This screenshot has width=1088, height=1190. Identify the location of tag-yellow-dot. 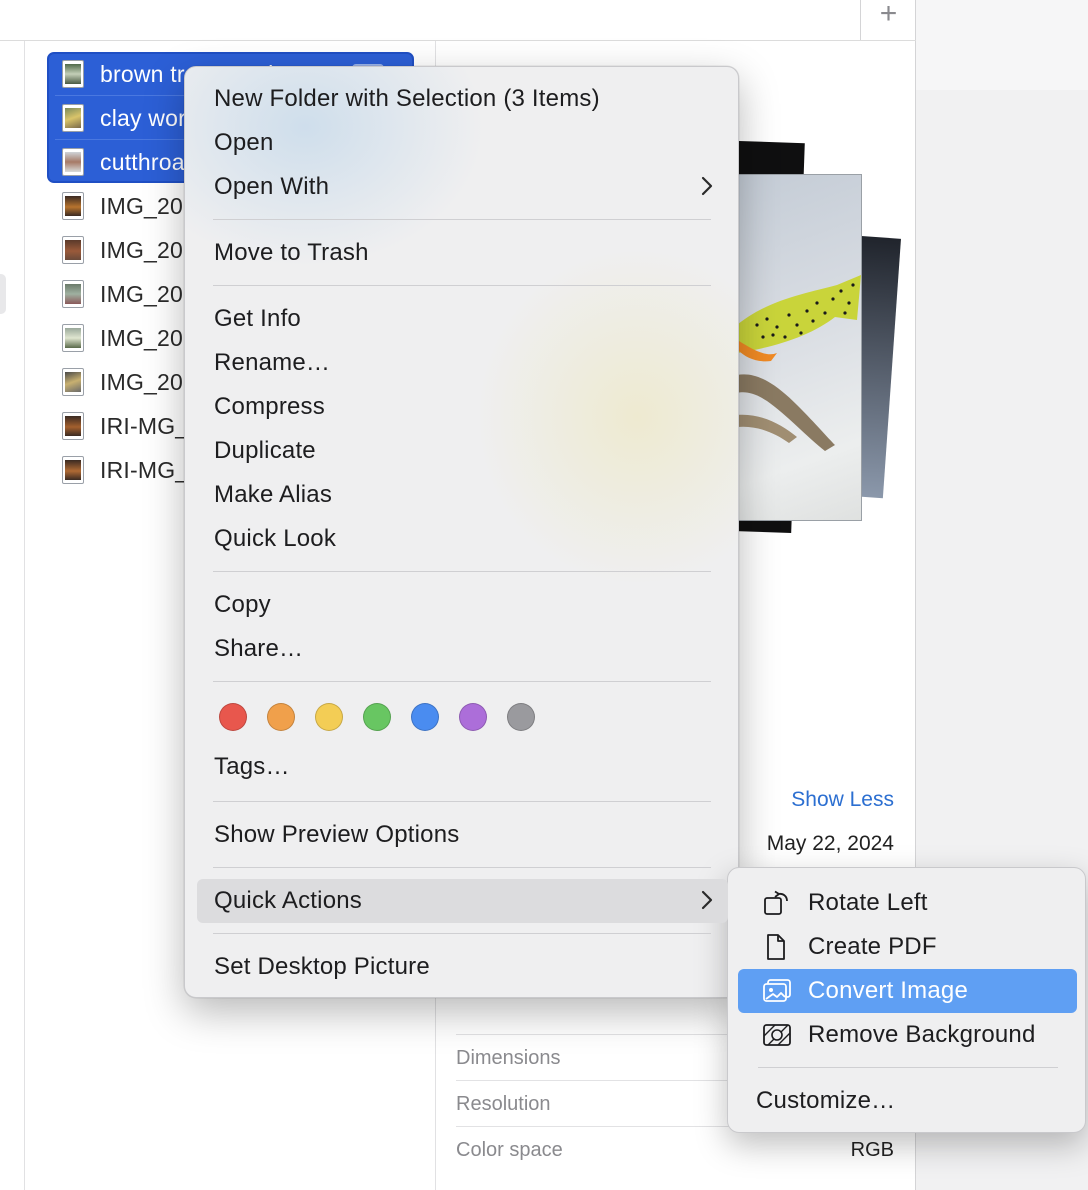
(329, 717).